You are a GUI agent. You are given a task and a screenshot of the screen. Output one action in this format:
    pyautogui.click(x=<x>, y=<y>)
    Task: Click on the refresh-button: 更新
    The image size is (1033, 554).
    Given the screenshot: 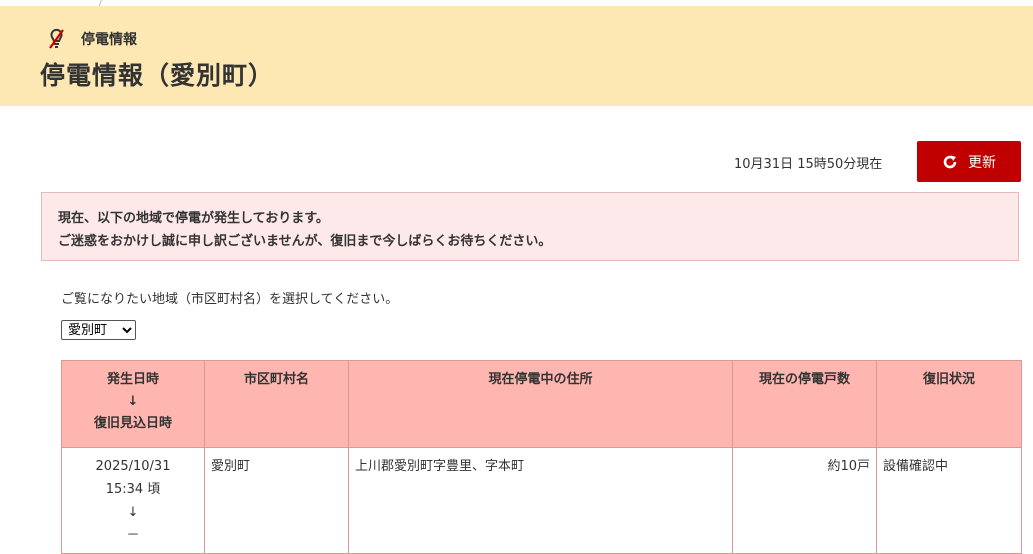 What is the action you would take?
    pyautogui.click(x=969, y=161)
    